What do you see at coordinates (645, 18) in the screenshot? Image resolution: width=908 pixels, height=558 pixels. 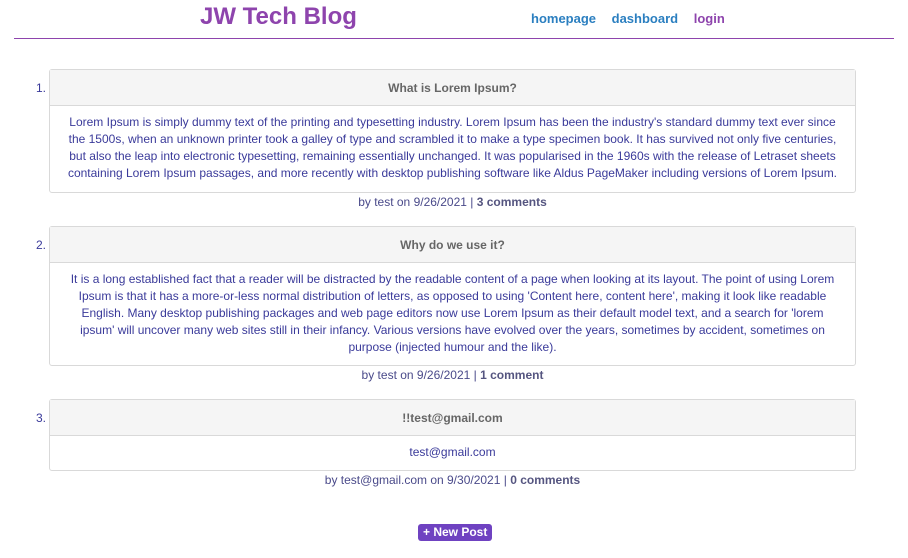 I see `nav-dashboard-link: dashboard` at bounding box center [645, 18].